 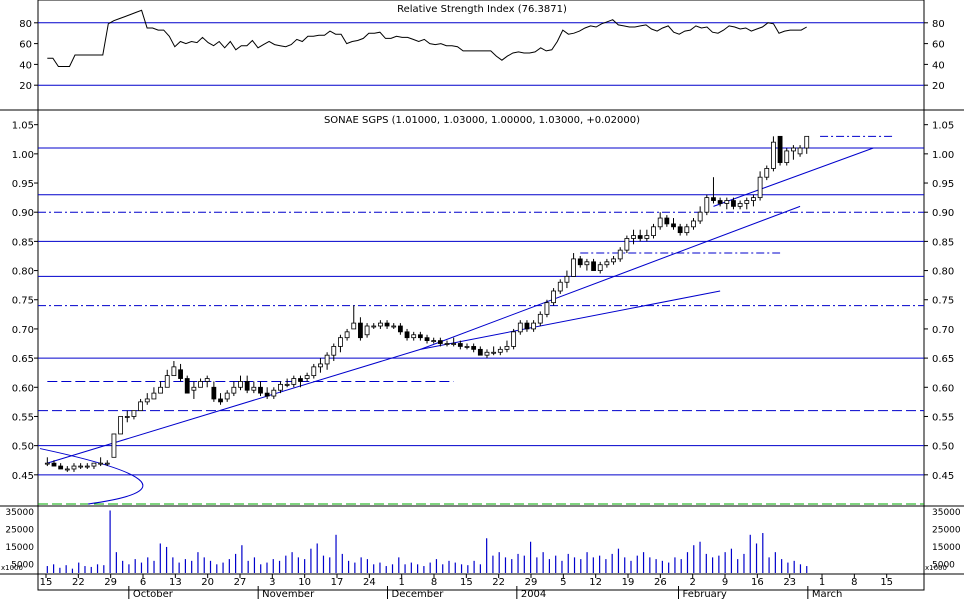 I want to click on price-tick-label: 0.85, so click(x=23, y=242).